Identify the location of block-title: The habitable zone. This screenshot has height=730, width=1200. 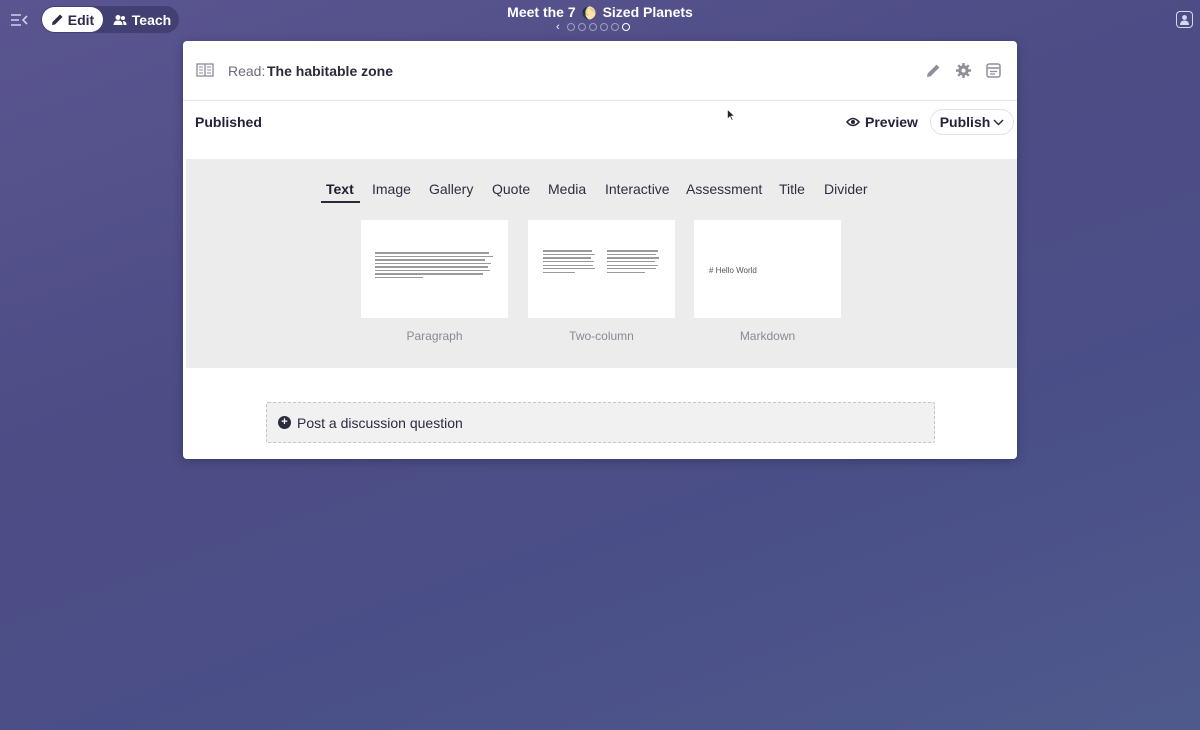
(330, 71).